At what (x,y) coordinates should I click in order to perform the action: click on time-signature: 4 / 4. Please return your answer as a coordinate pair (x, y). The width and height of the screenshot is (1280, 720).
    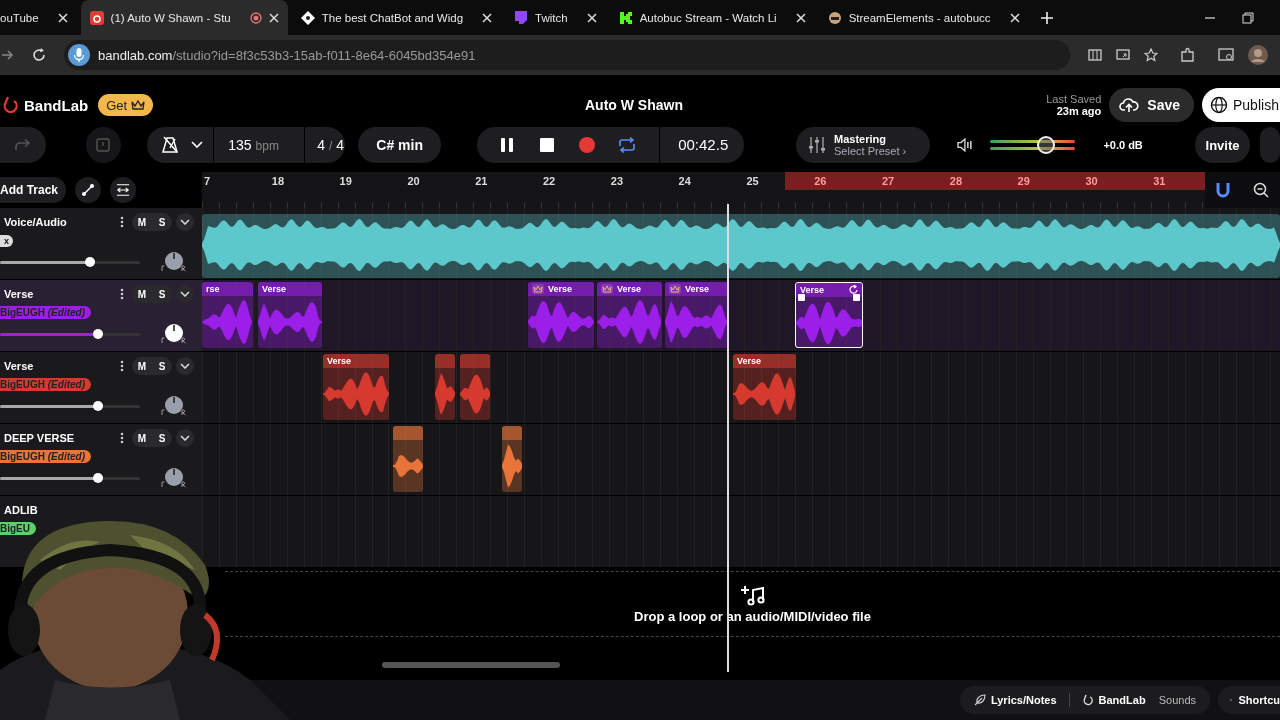
    Looking at the image, I should click on (330, 145).